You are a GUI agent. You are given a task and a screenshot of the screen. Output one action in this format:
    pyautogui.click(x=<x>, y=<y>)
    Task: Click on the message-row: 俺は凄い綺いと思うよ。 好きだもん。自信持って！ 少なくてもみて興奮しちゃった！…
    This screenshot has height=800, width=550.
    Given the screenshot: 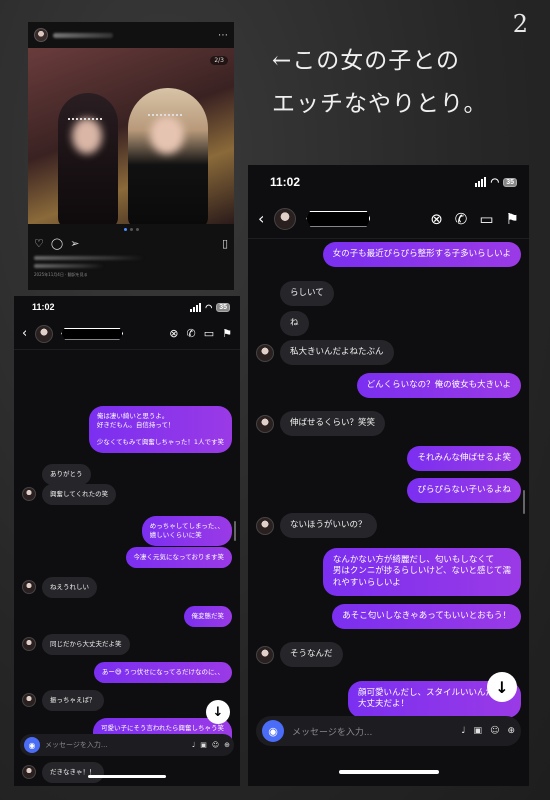 What is the action you would take?
    pyautogui.click(x=127, y=430)
    